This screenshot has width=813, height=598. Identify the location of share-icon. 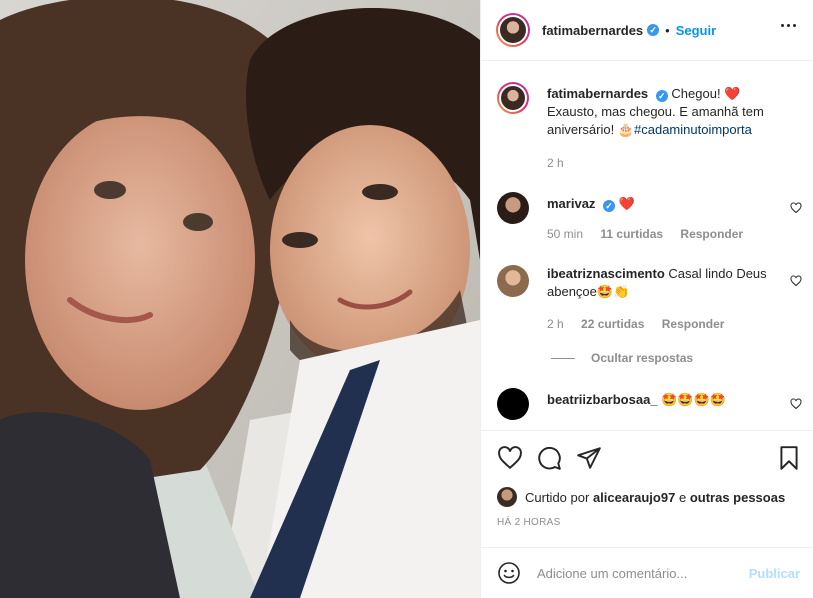
(589, 458).